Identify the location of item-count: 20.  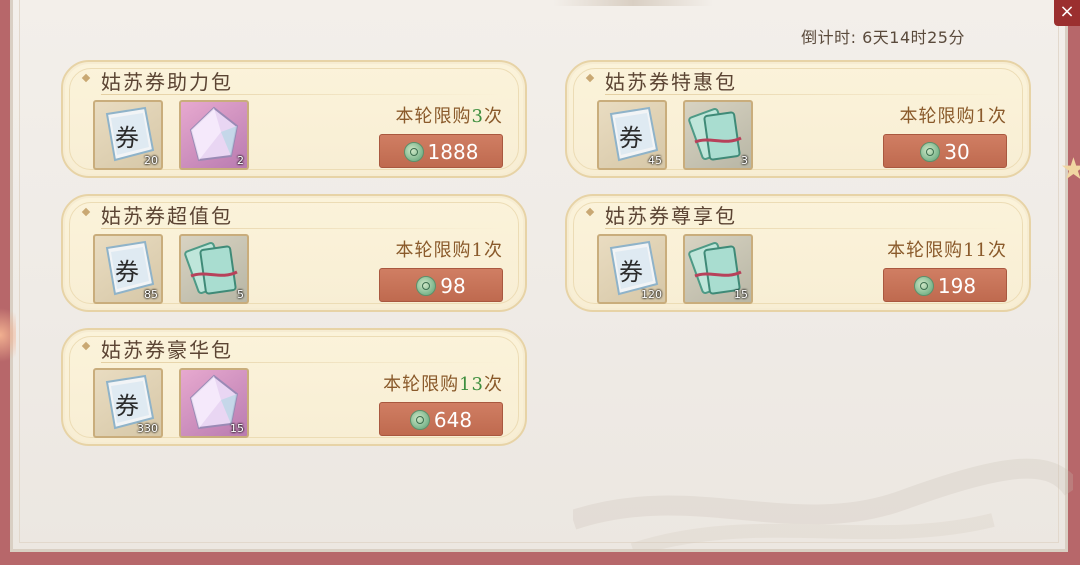
(151, 160).